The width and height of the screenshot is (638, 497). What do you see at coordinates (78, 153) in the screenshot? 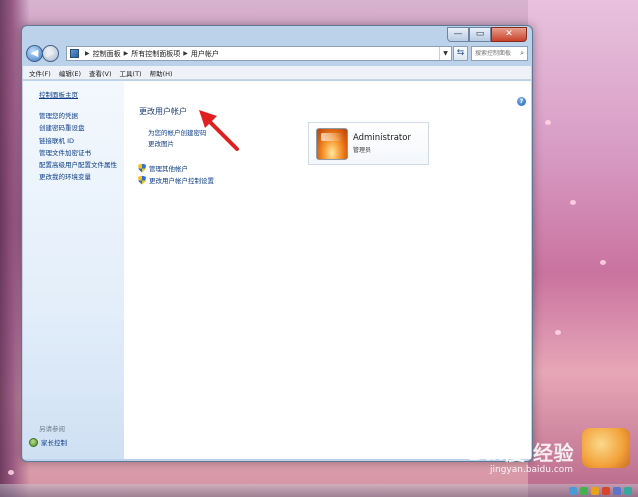
I see `encryption-certificates-link: 管理文件加密证书` at bounding box center [78, 153].